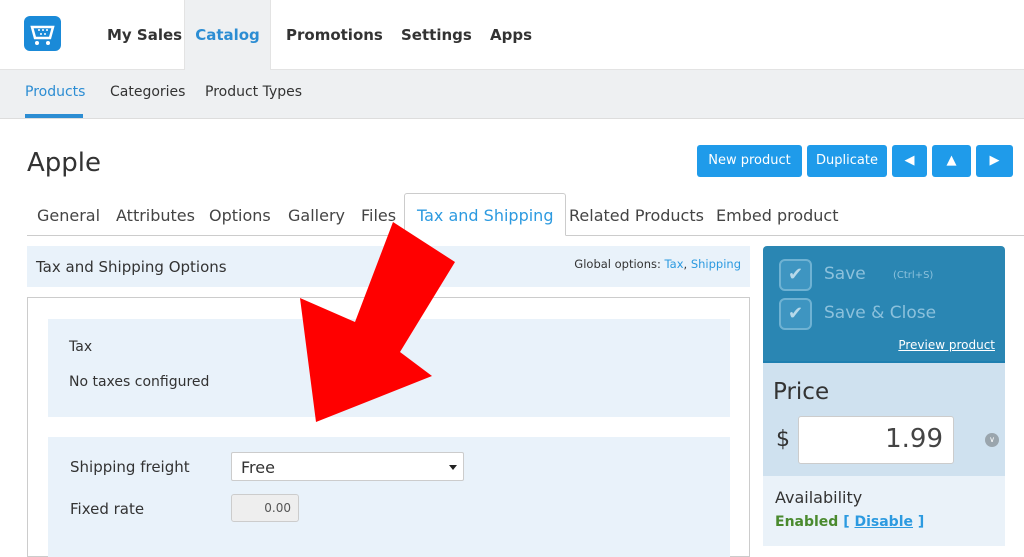 The image size is (1024, 557). Describe the element at coordinates (377, 322) in the screenshot. I see `annotation-arrow-icon` at that location.